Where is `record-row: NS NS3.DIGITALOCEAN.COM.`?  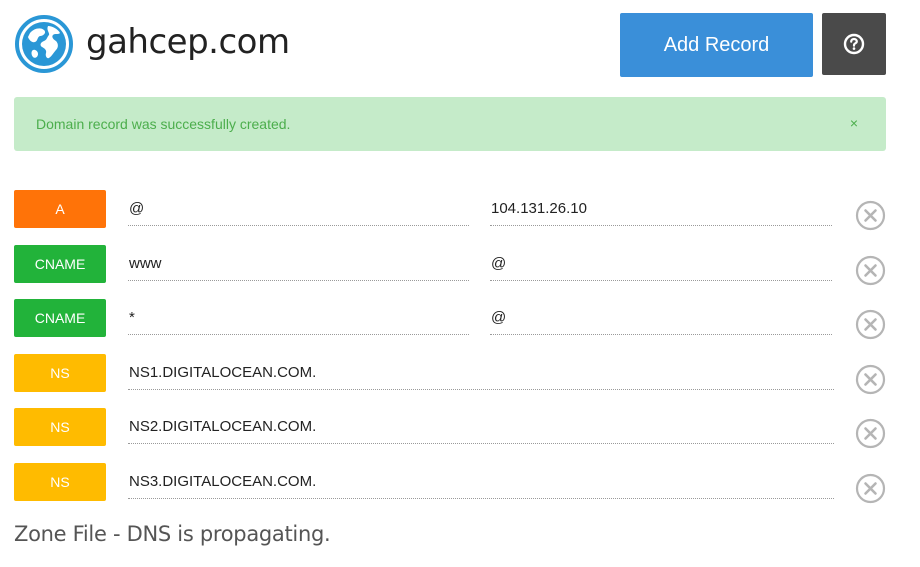 record-row: NS NS3.DIGITALOCEAN.COM. is located at coordinates (450, 490).